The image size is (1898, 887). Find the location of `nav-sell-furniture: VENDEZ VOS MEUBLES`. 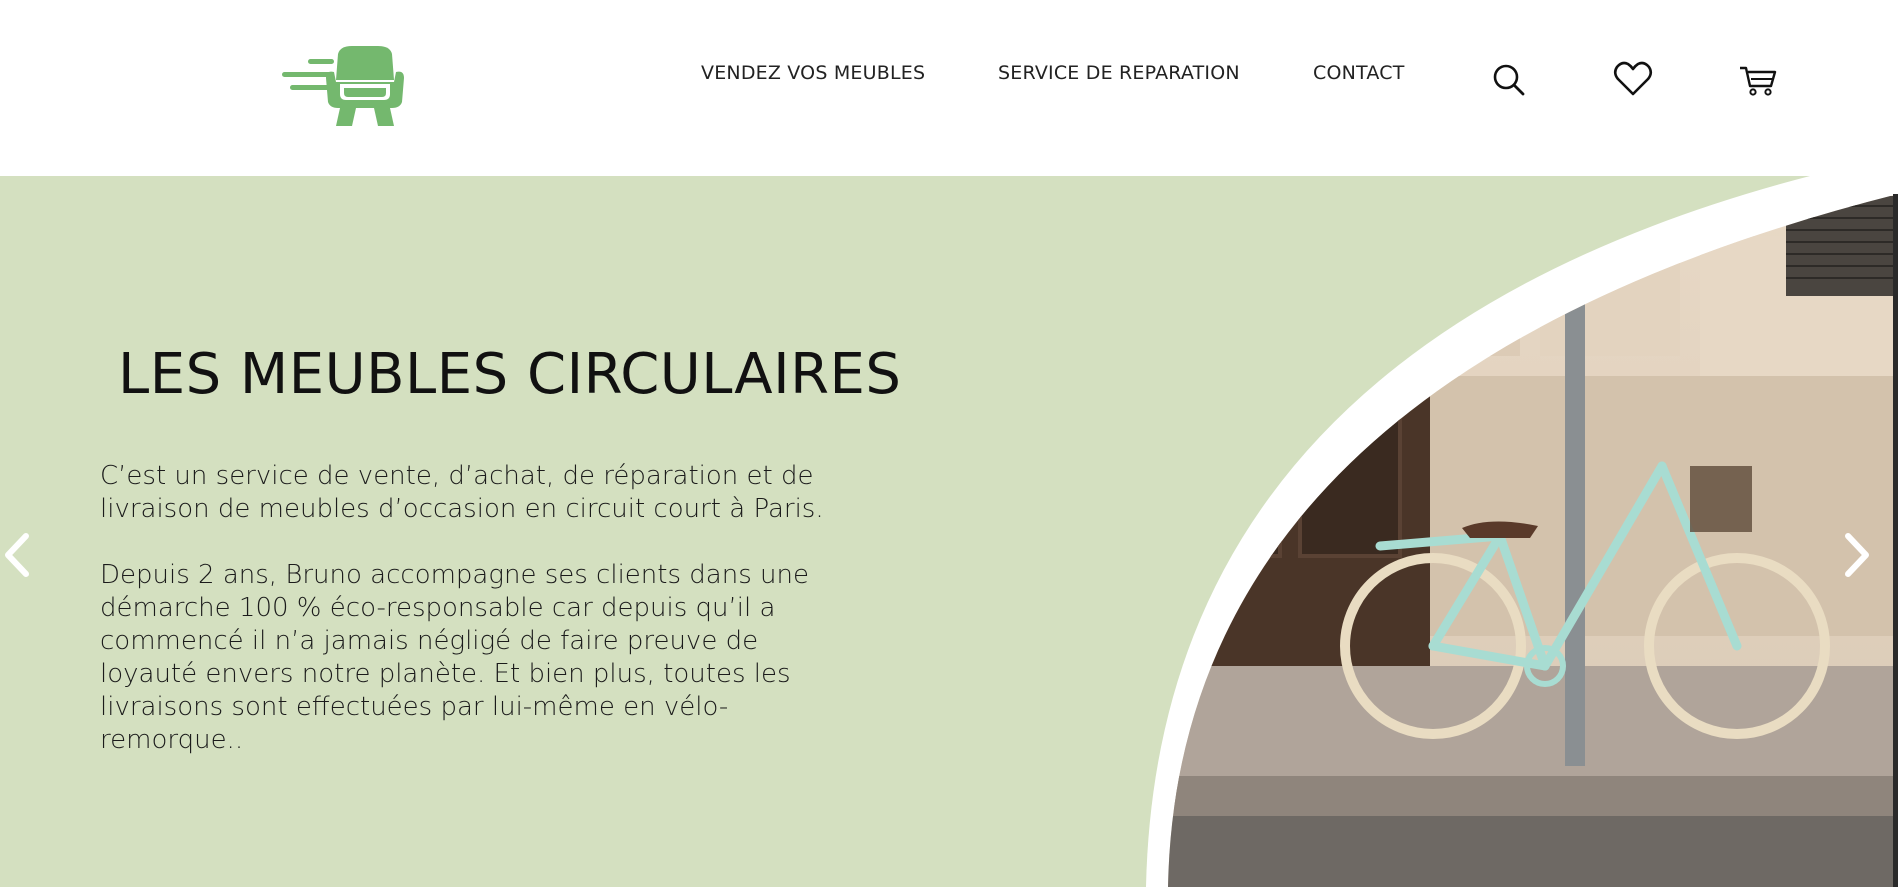

nav-sell-furniture: VENDEZ VOS MEUBLES is located at coordinates (813, 73).